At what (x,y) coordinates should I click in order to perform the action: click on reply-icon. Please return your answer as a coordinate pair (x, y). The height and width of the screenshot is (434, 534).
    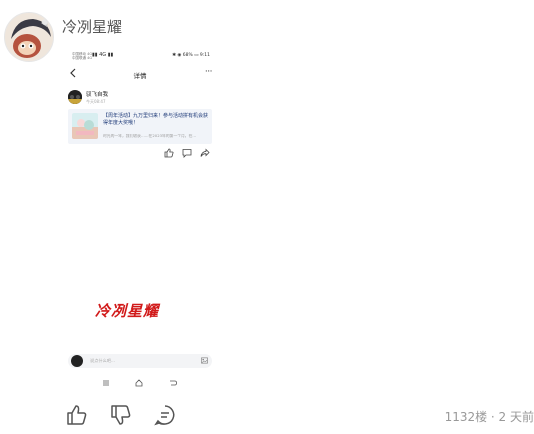
    Looking at the image, I should click on (165, 415).